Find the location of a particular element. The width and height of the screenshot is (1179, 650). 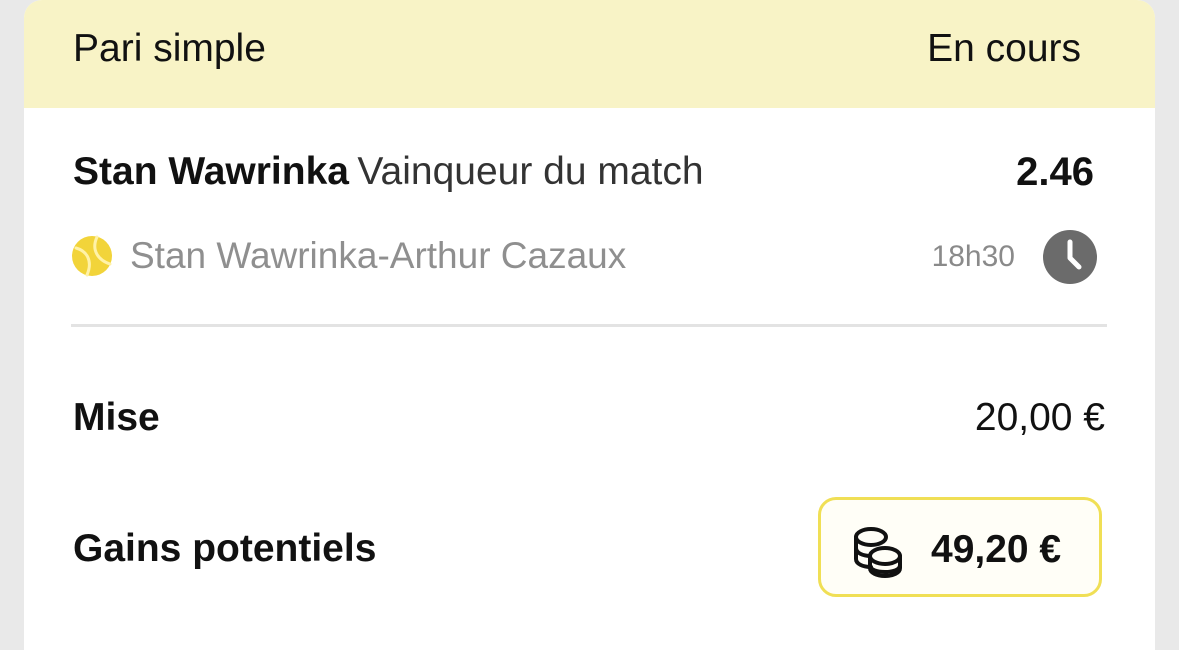

bet-type-title: Pari simple is located at coordinates (169, 48).